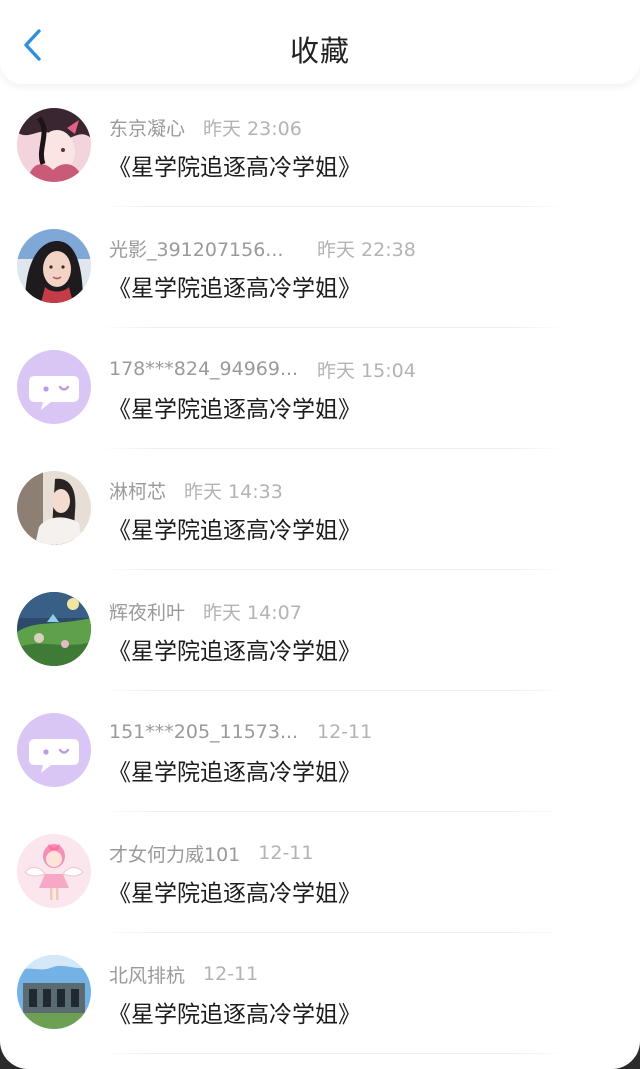  Describe the element at coordinates (147, 974) in the screenshot. I see `user-name: 北风排杭` at that location.